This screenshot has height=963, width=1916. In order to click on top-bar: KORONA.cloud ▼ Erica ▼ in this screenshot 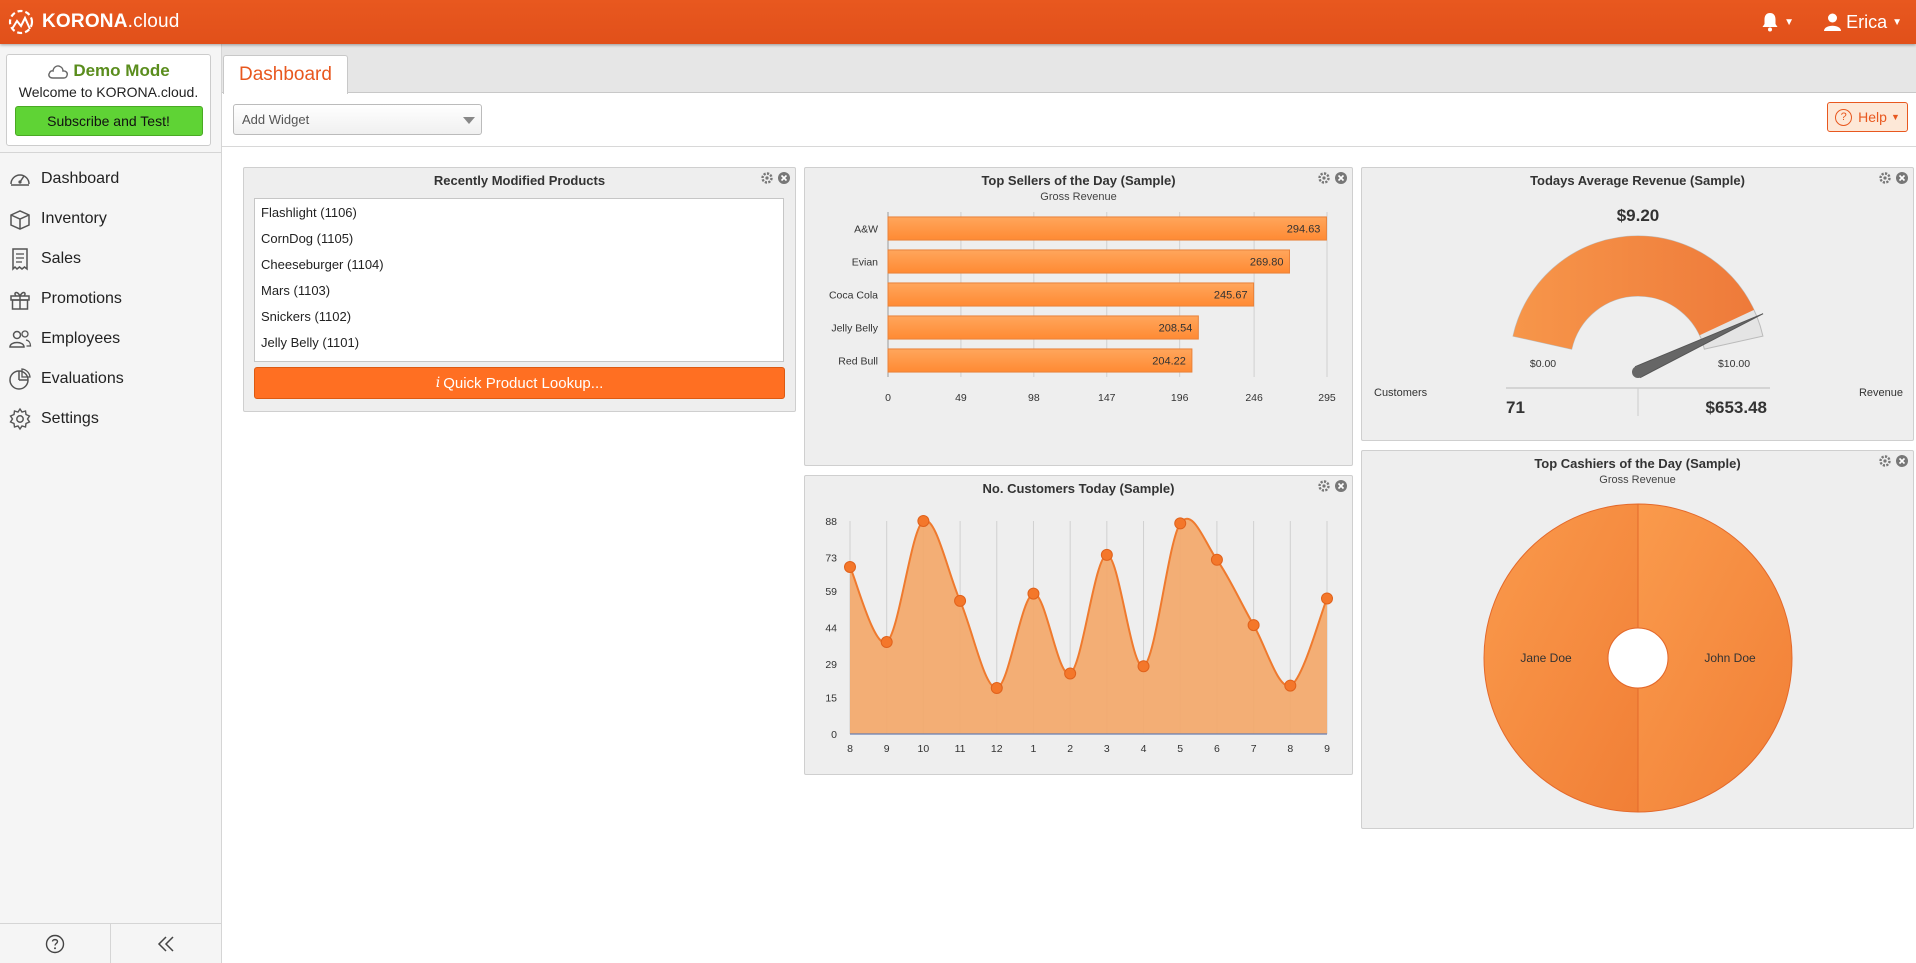, I will do `click(958, 22)`.